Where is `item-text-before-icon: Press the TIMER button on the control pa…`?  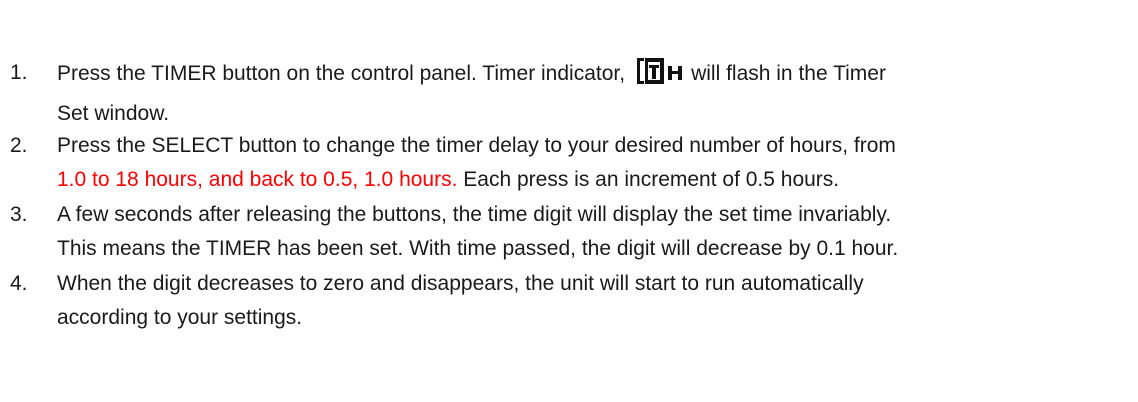 item-text-before-icon: Press the TIMER button on the control pa… is located at coordinates (341, 73).